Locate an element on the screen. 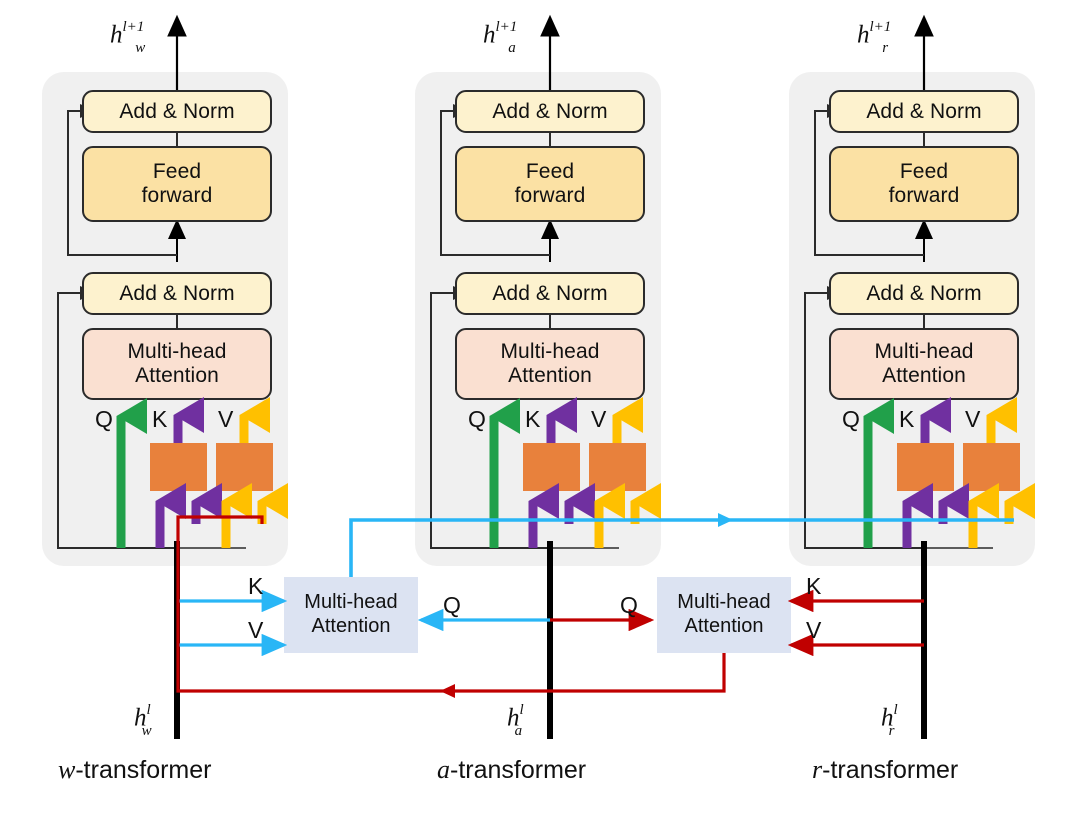 This screenshot has width=1080, height=821. r-input-sub: r is located at coordinates (891, 731).